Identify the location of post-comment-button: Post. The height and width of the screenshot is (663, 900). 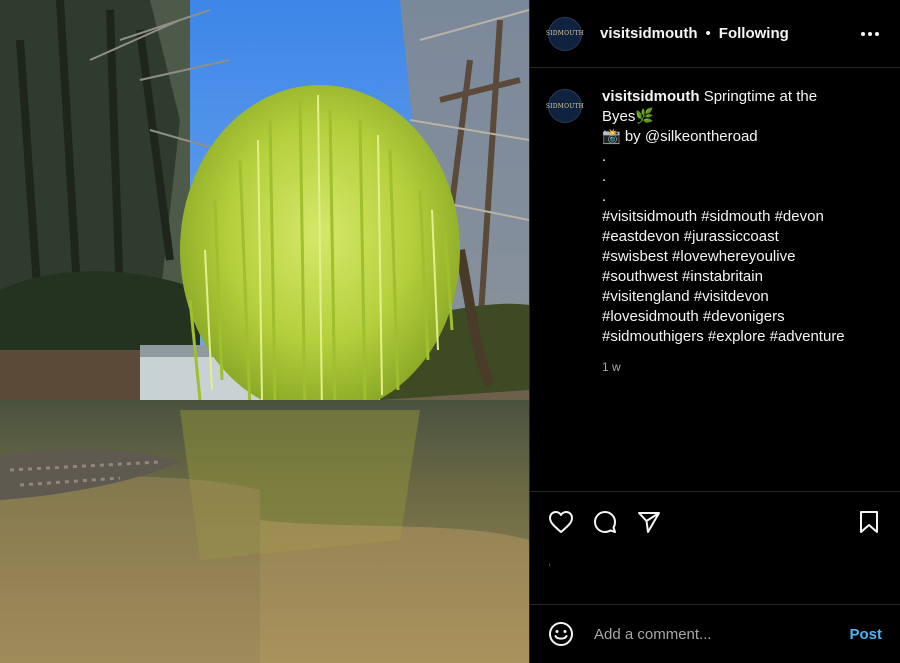
(865, 634).